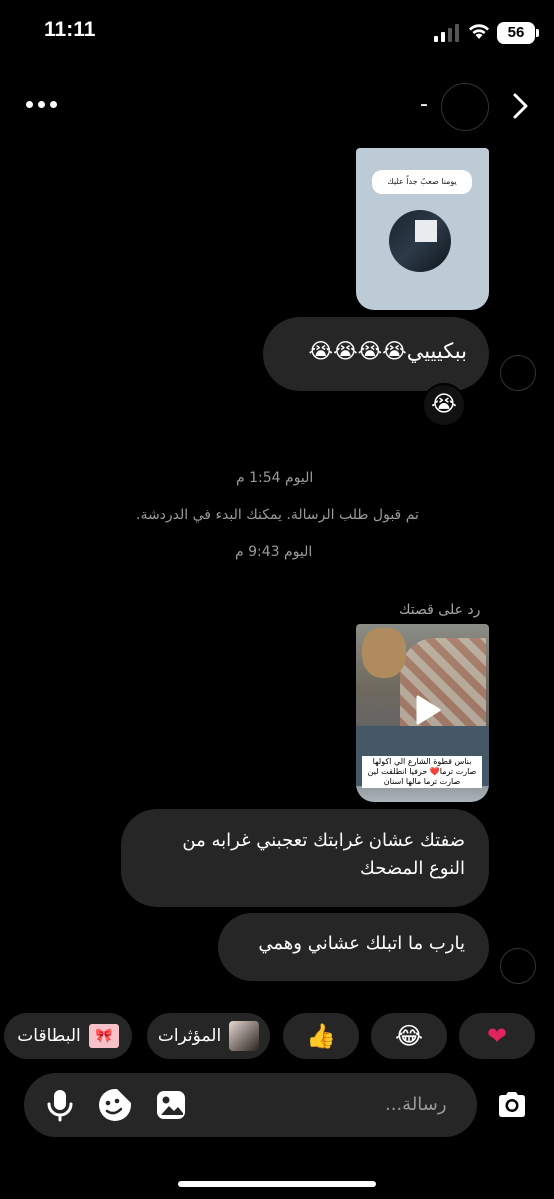  What do you see at coordinates (189, 1036) in the screenshot?
I see `effects-label: المؤثرات` at bounding box center [189, 1036].